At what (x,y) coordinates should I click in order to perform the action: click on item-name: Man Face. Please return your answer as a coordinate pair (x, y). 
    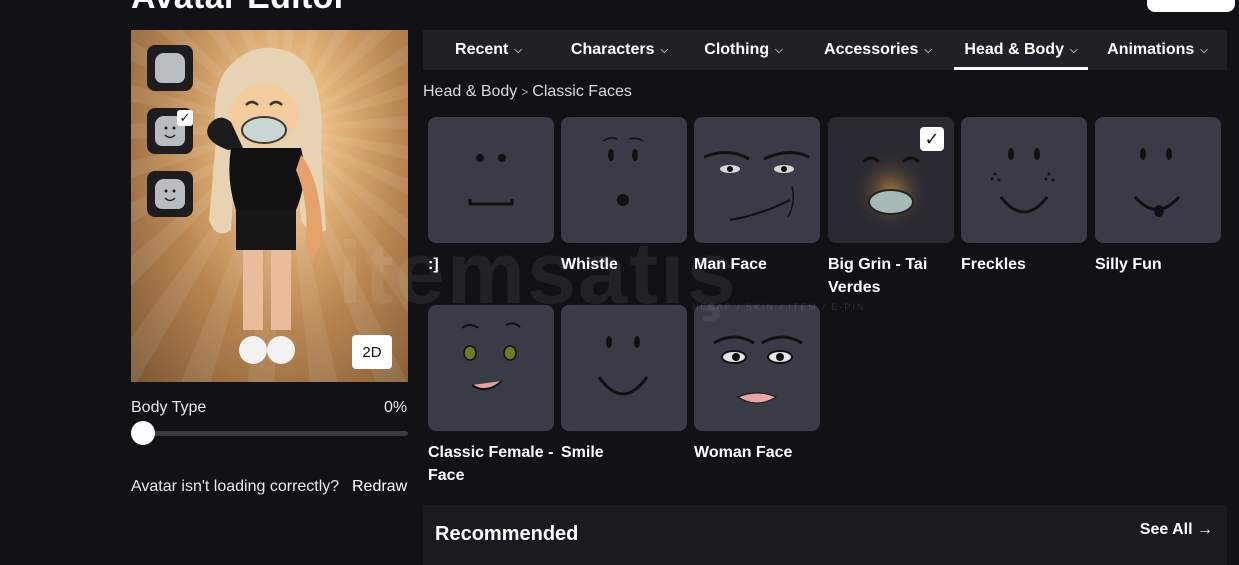
    Looking at the image, I should click on (730, 264).